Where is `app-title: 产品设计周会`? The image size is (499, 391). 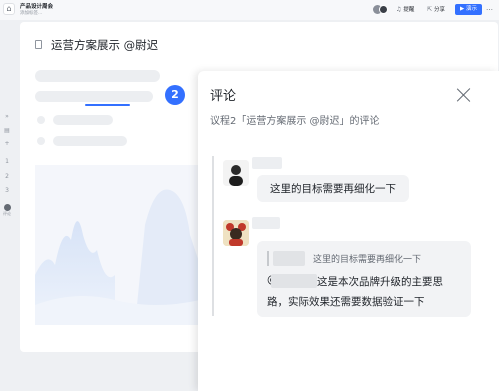
app-title: 产品设计周会 is located at coordinates (37, 7).